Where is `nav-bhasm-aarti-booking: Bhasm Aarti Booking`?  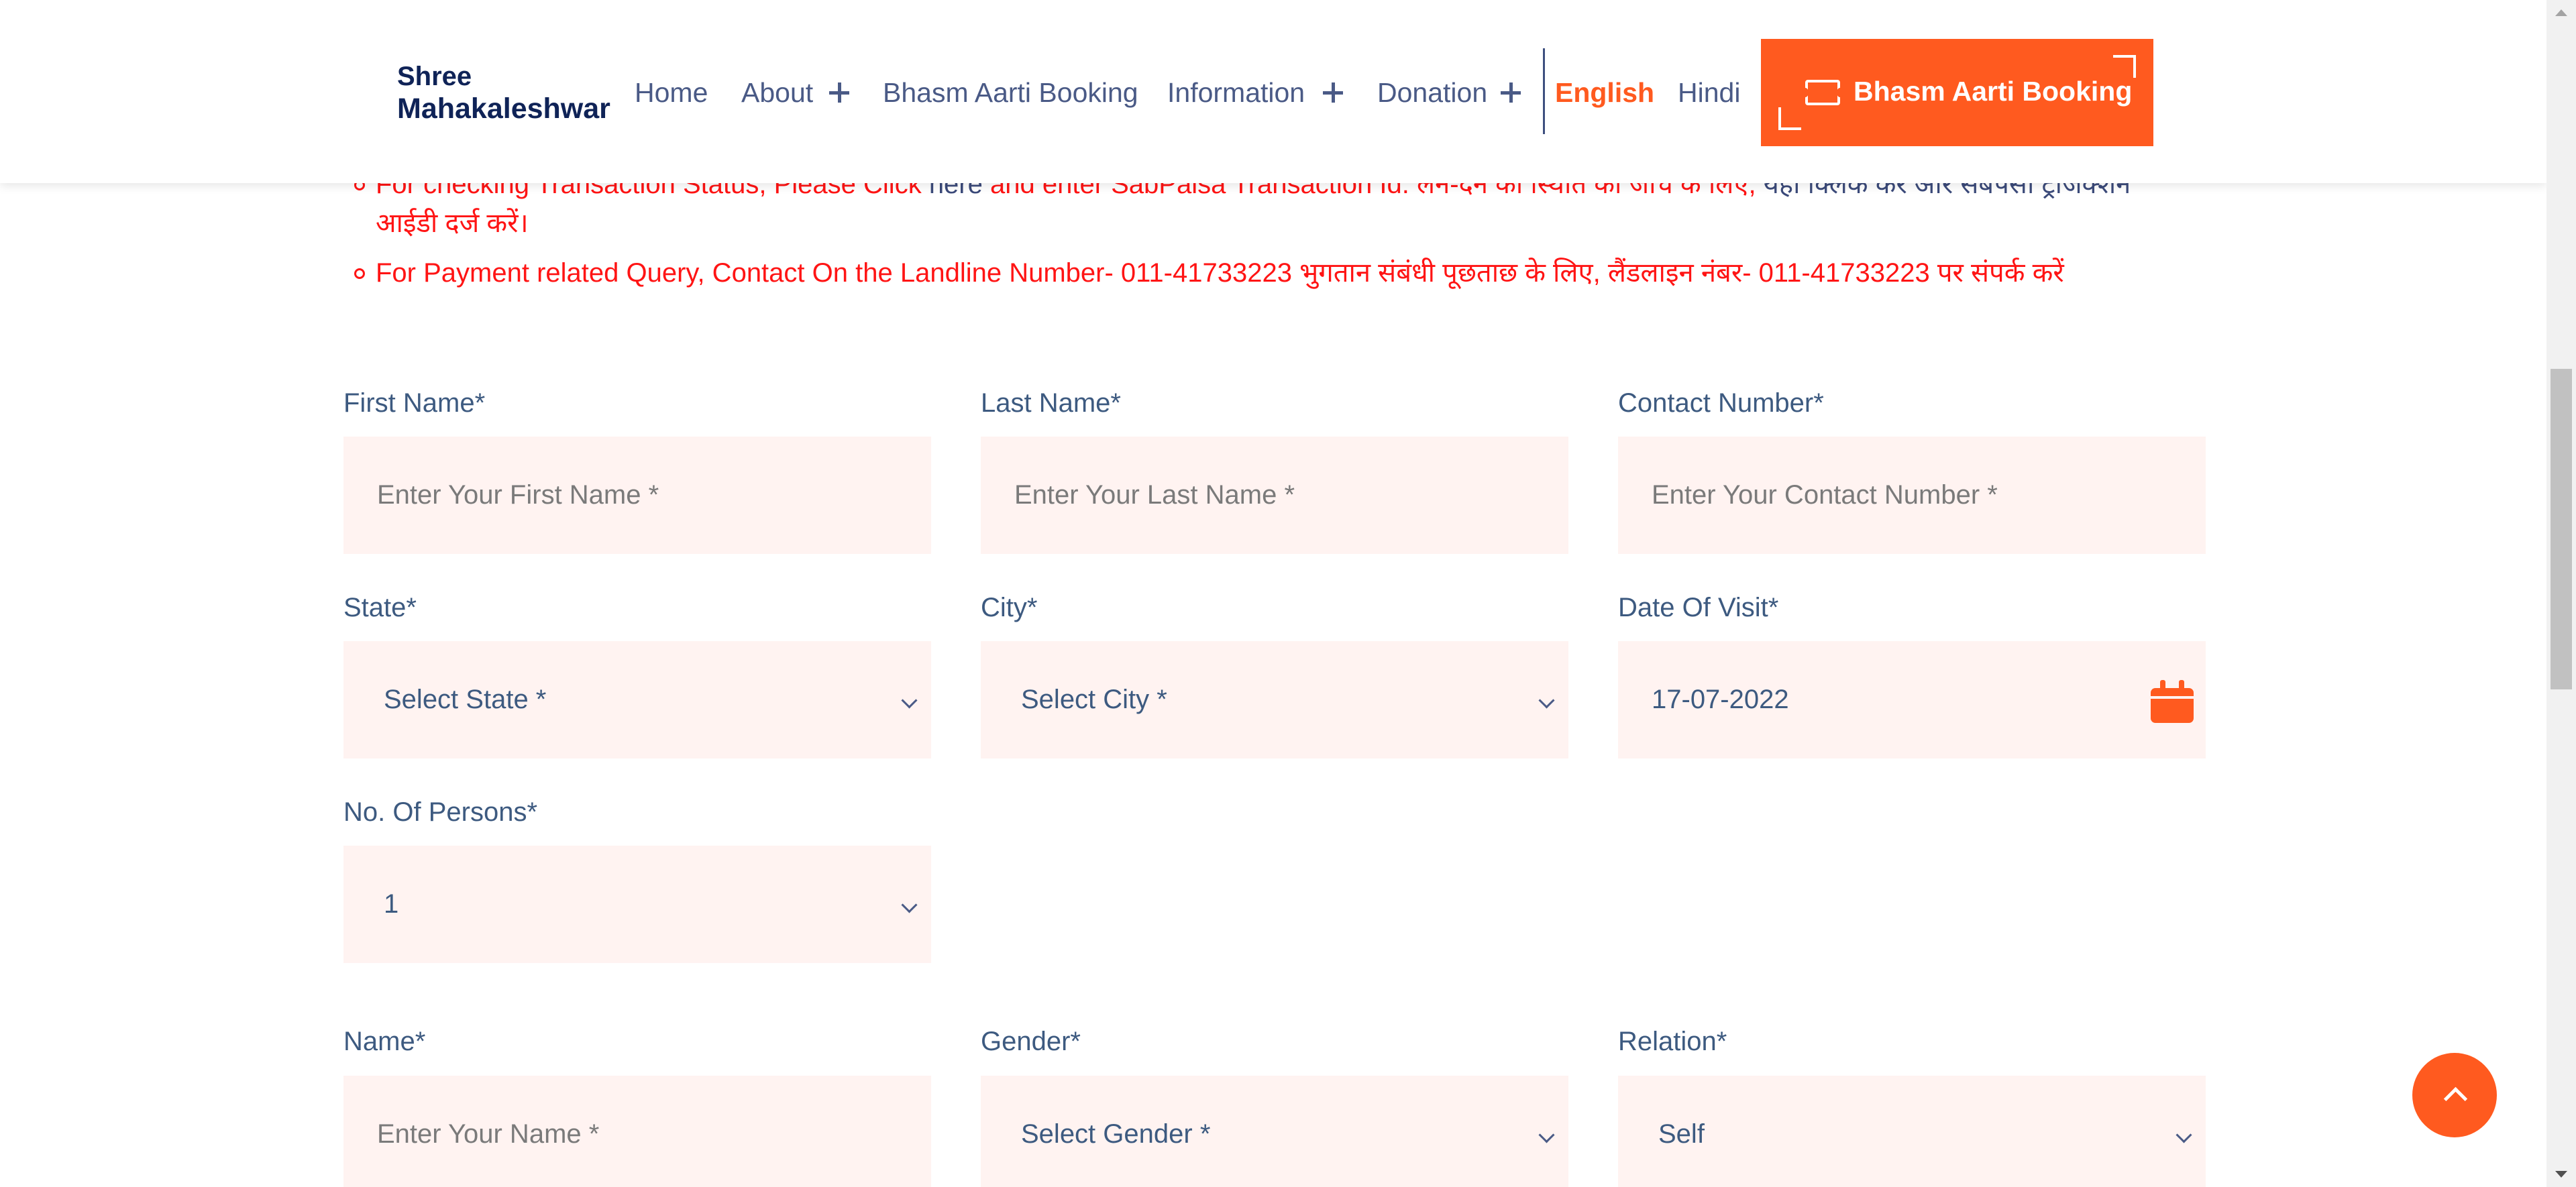 nav-bhasm-aarti-booking: Bhasm Aarti Booking is located at coordinates (1010, 93).